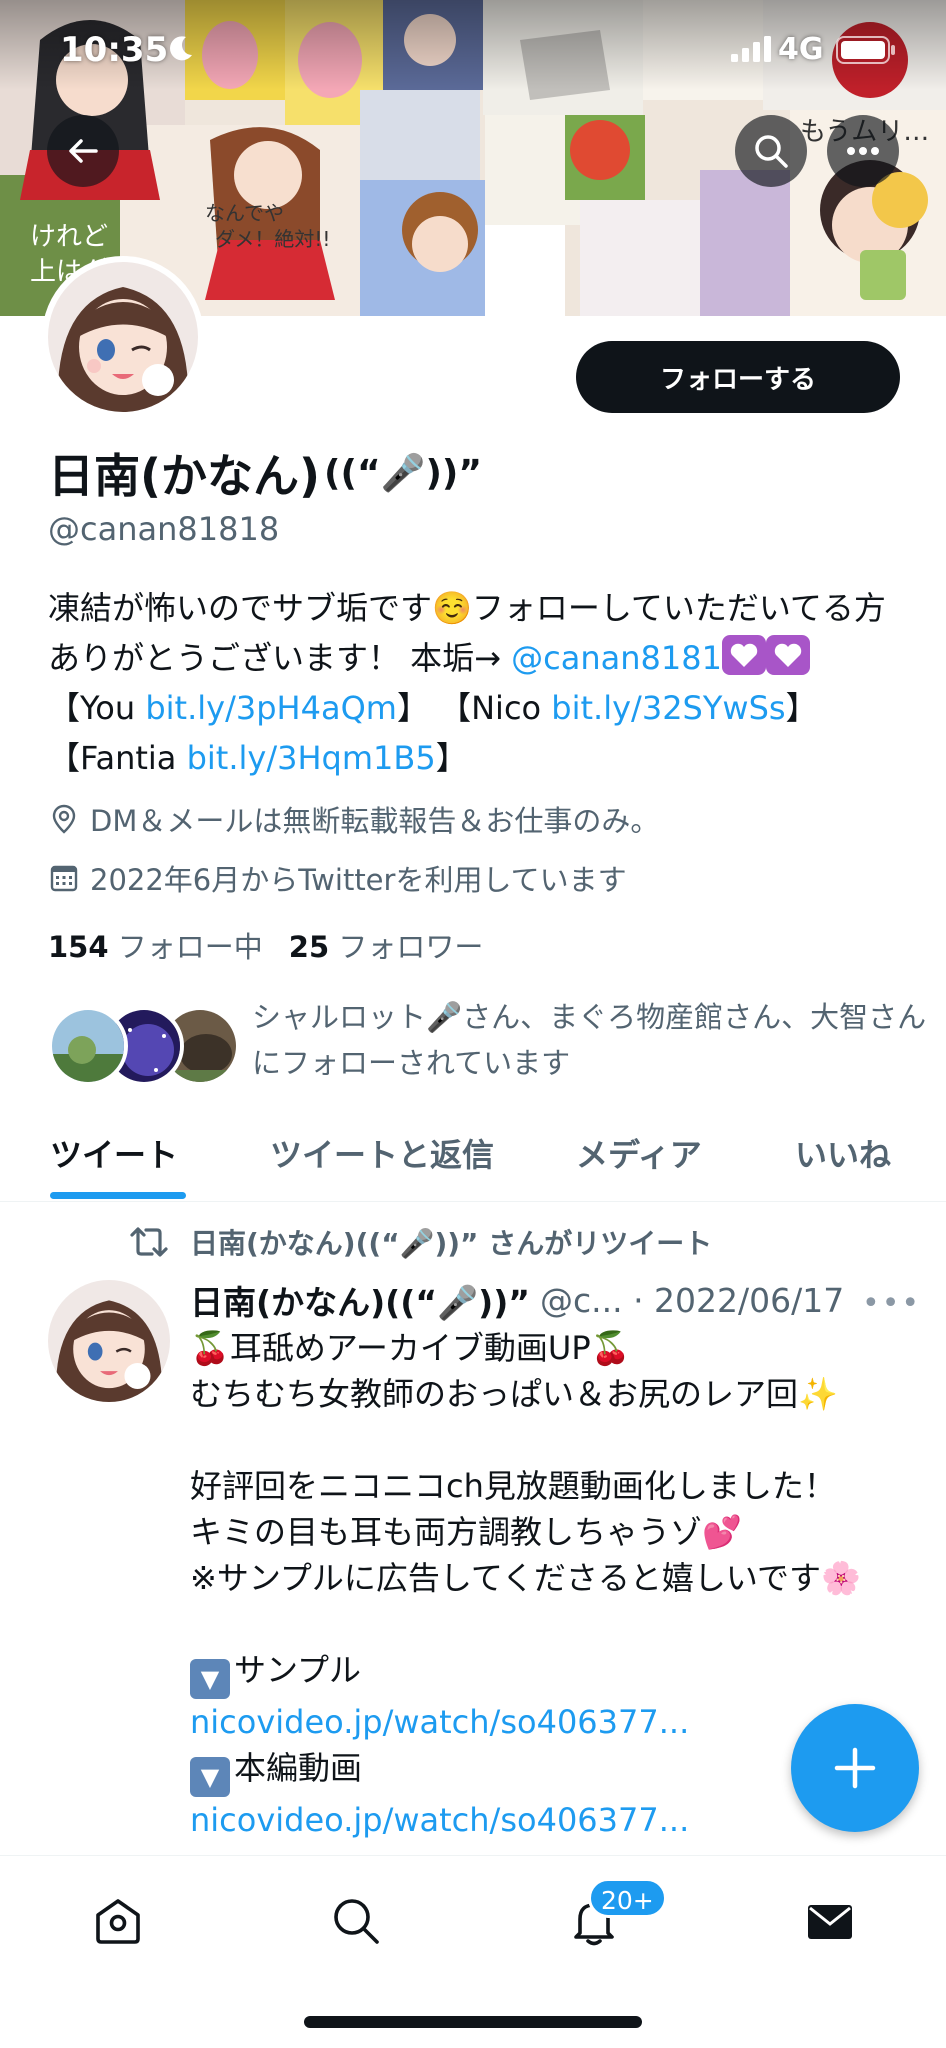  I want to click on tweet-author-avatar, so click(109, 1341).